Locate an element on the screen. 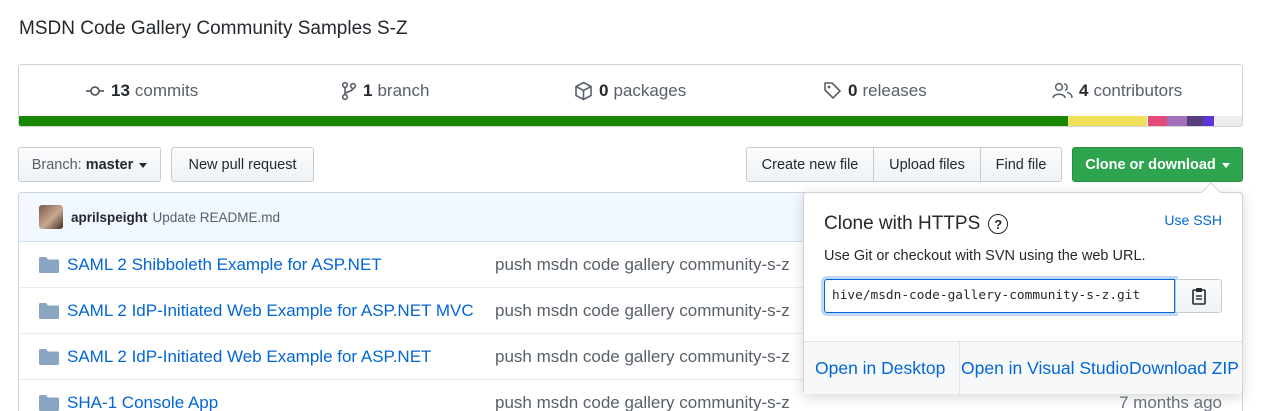 Image resolution: width=1275 pixels, height=411 pixels. file-name-link: SAML 2 Shibboleth Example for ASP.NET is located at coordinates (224, 265).